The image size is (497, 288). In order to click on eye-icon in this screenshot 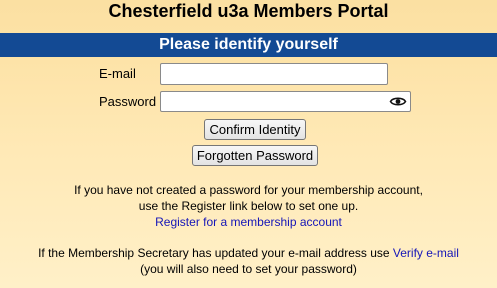, I will do `click(398, 101)`.